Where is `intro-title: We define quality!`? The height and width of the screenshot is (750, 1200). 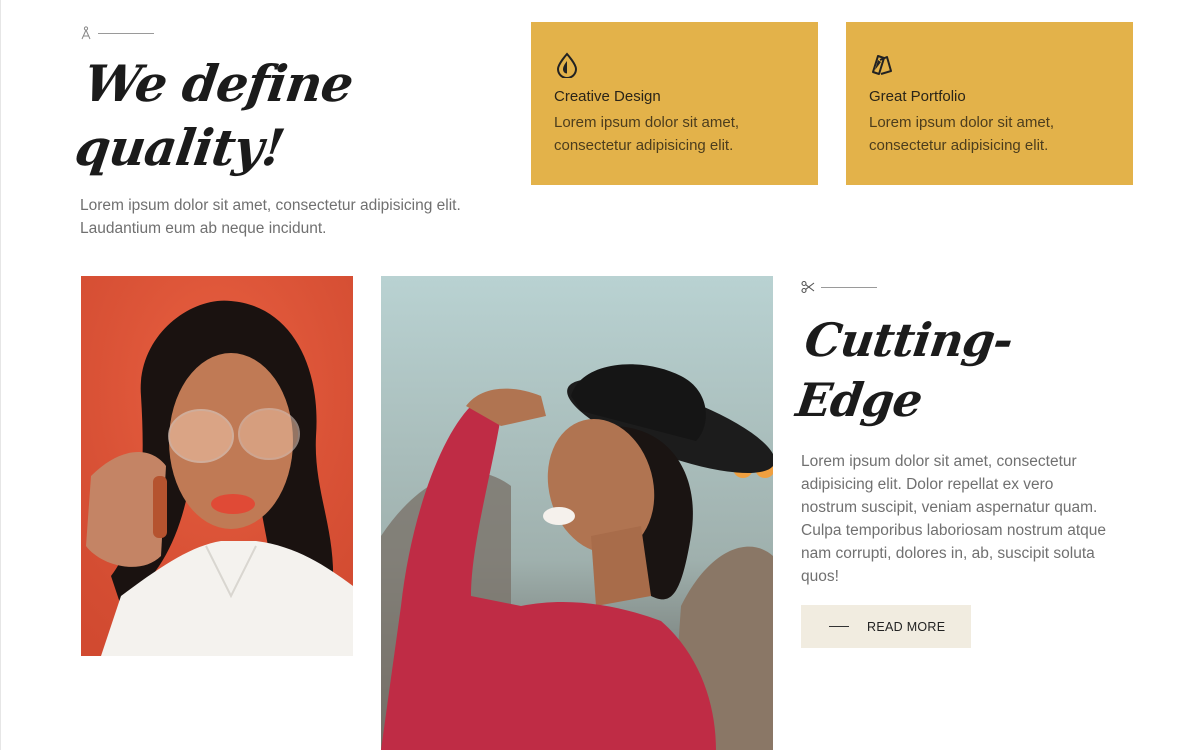 intro-title: We define quality! is located at coordinates (214, 115).